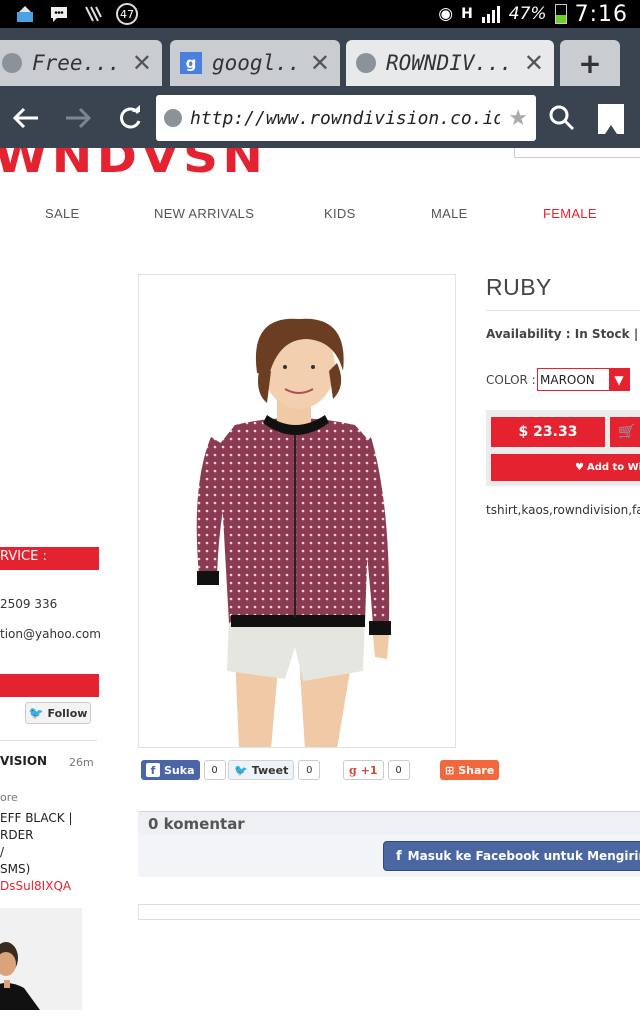 Image resolution: width=640 pixels, height=1024 pixels. I want to click on eye-icon: ◉, so click(446, 14).